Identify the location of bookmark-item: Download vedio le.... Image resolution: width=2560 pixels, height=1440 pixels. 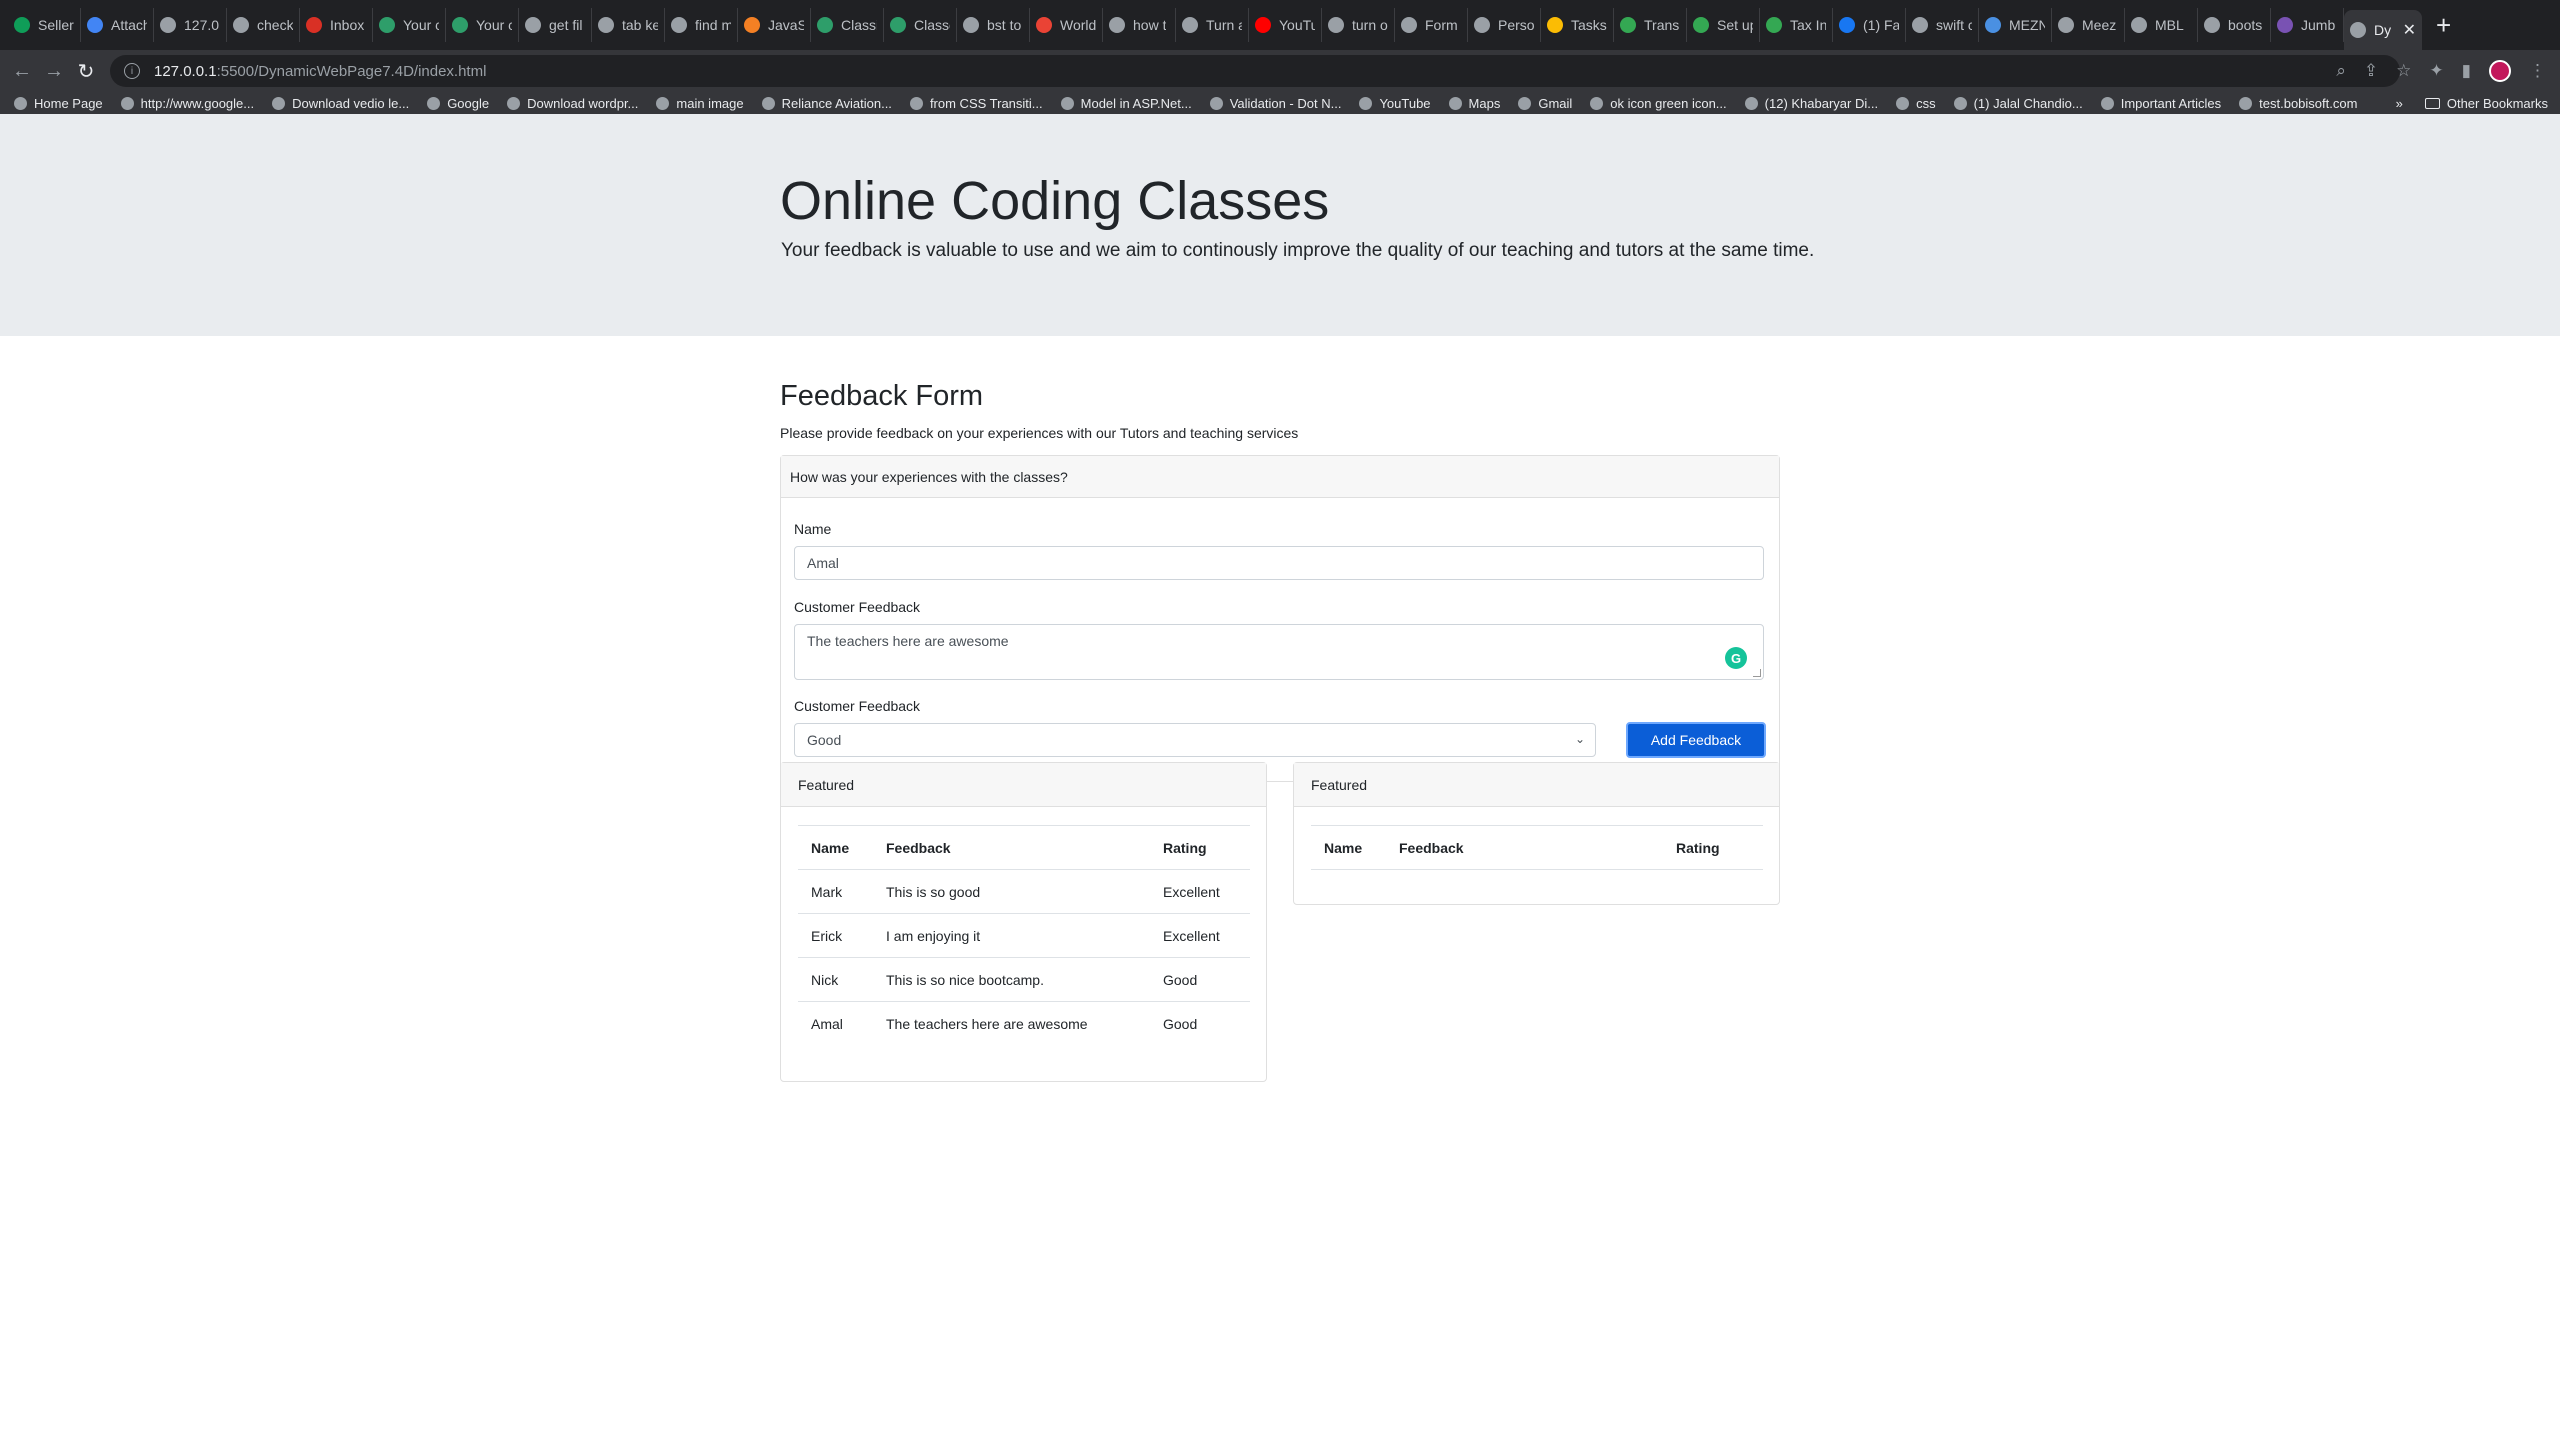
(340, 103).